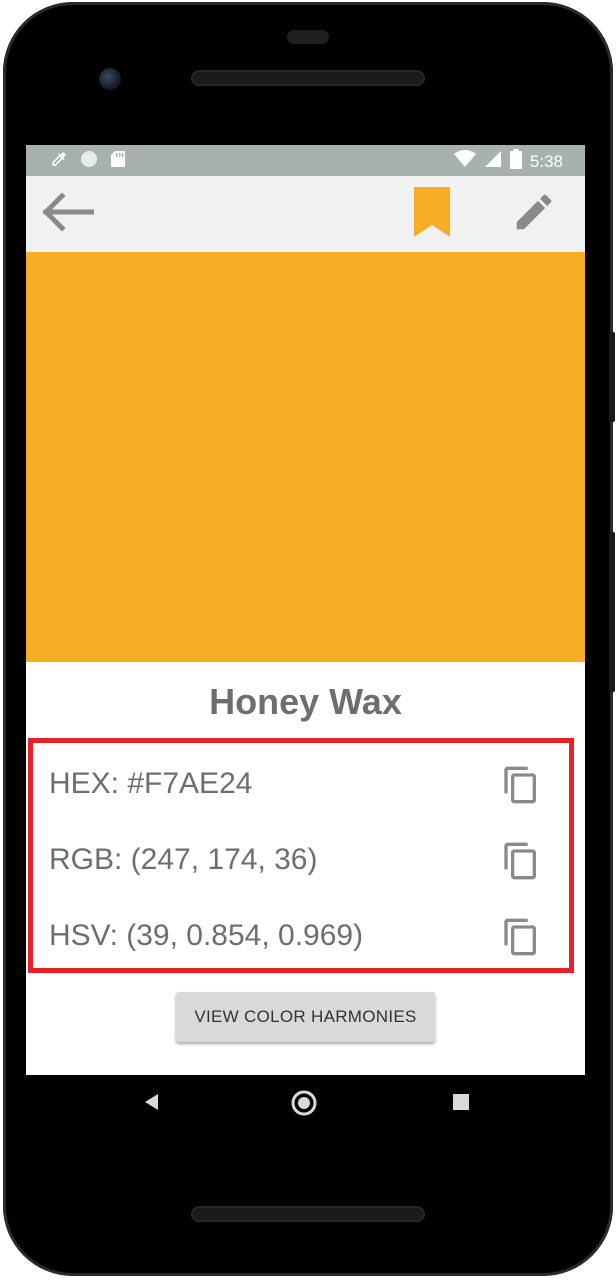 The image size is (616, 1280). Describe the element at coordinates (308, 78) in the screenshot. I see `earpiece-speaker` at that location.